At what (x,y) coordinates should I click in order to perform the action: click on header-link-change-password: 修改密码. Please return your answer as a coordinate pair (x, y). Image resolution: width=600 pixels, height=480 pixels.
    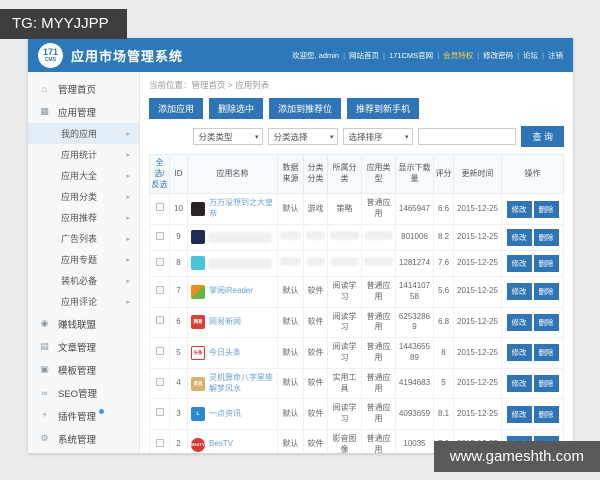
    Looking at the image, I should click on (498, 55).